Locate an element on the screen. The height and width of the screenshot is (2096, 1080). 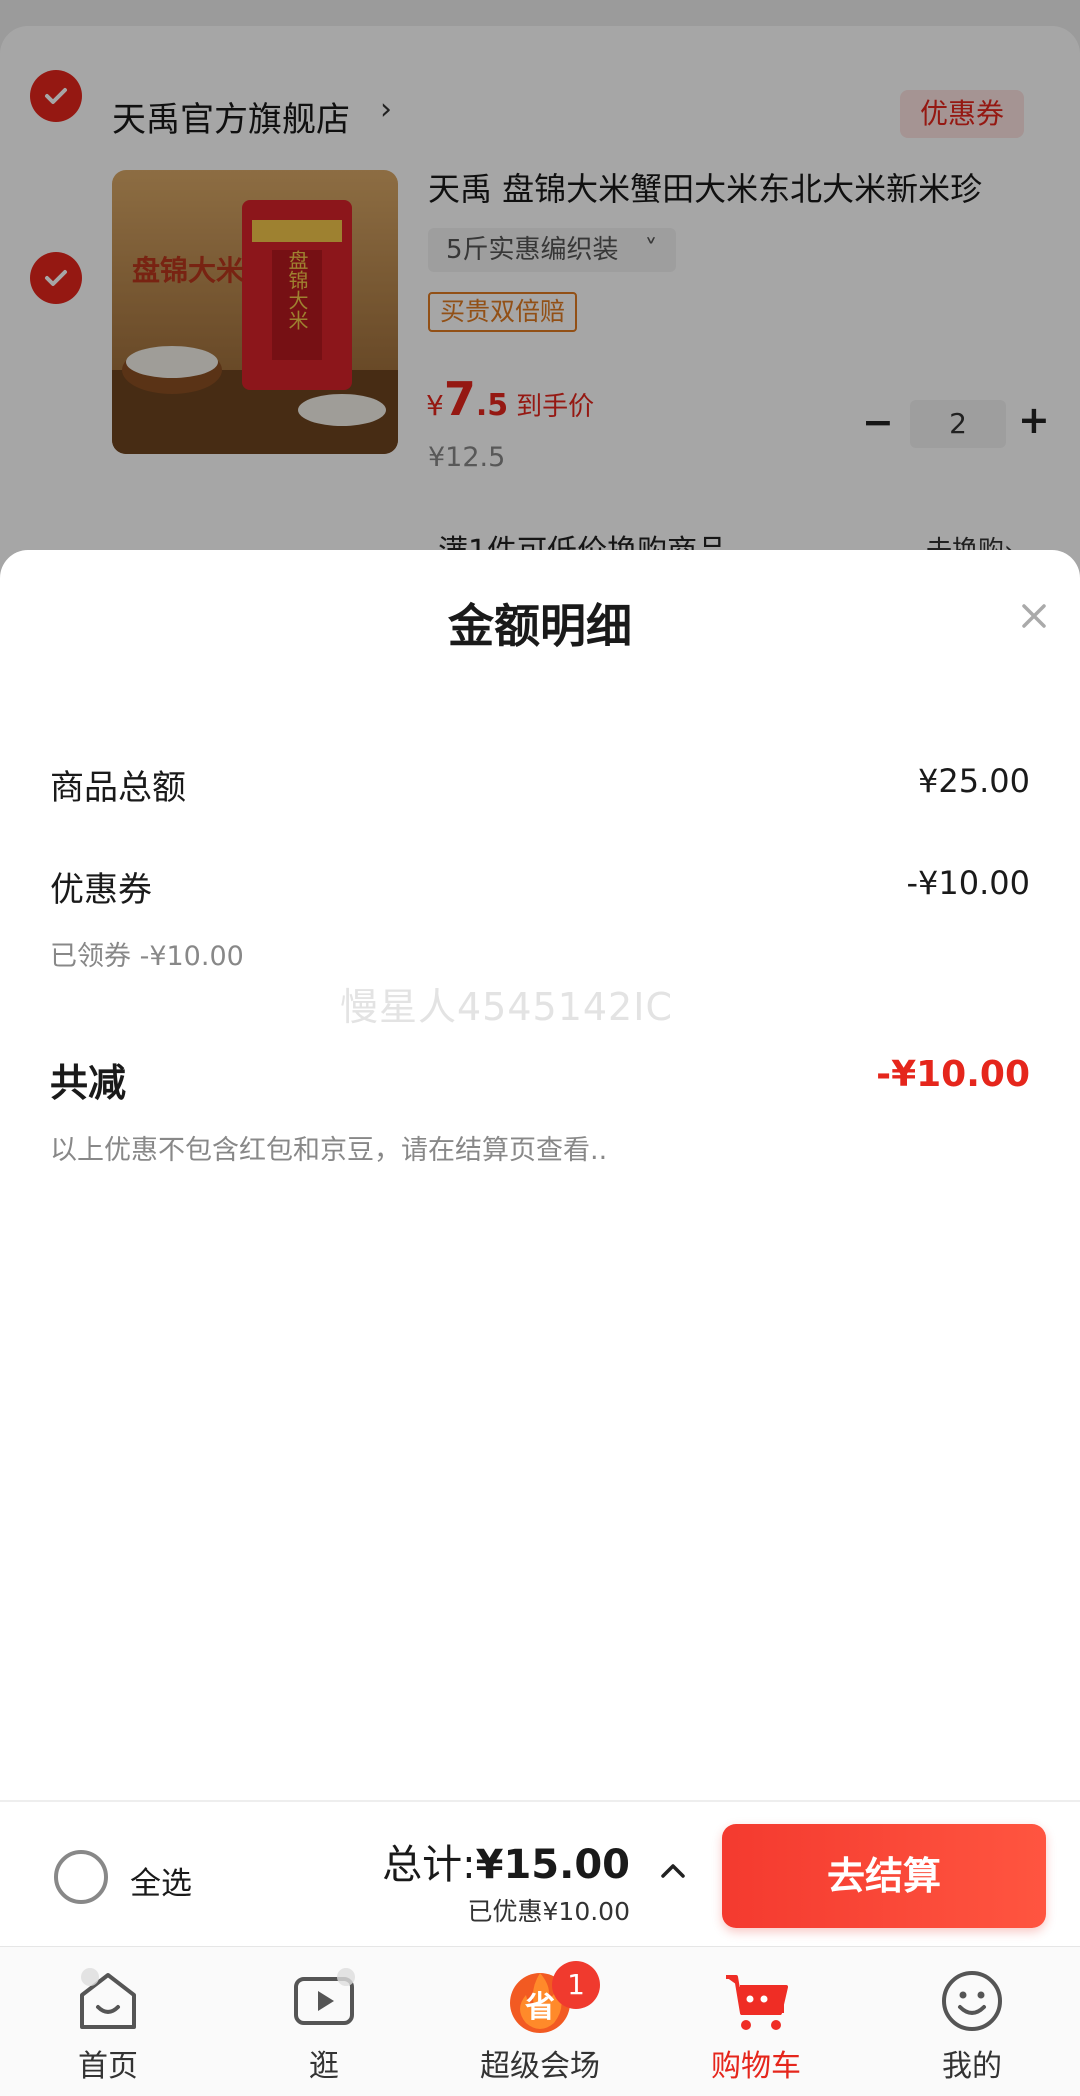
coupon-value: -¥10.00 is located at coordinates (968, 883).